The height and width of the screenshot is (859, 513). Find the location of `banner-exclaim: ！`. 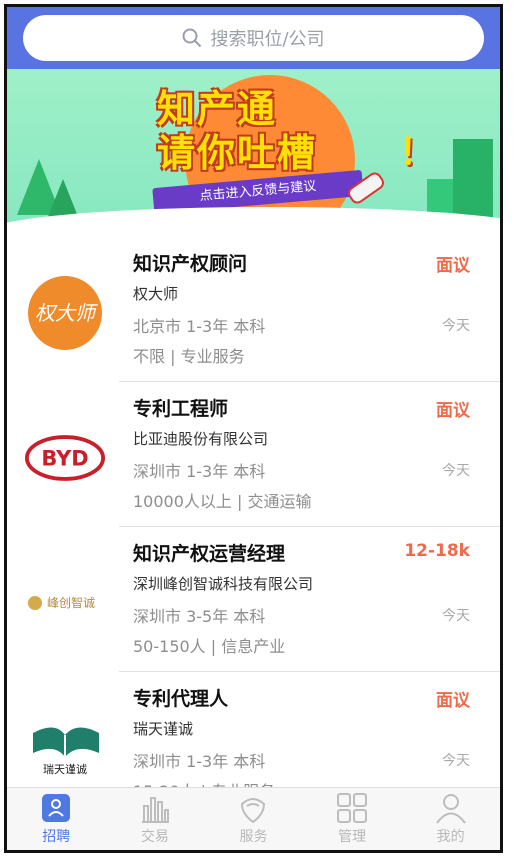

banner-exclaim: ！ is located at coordinates (417, 152).